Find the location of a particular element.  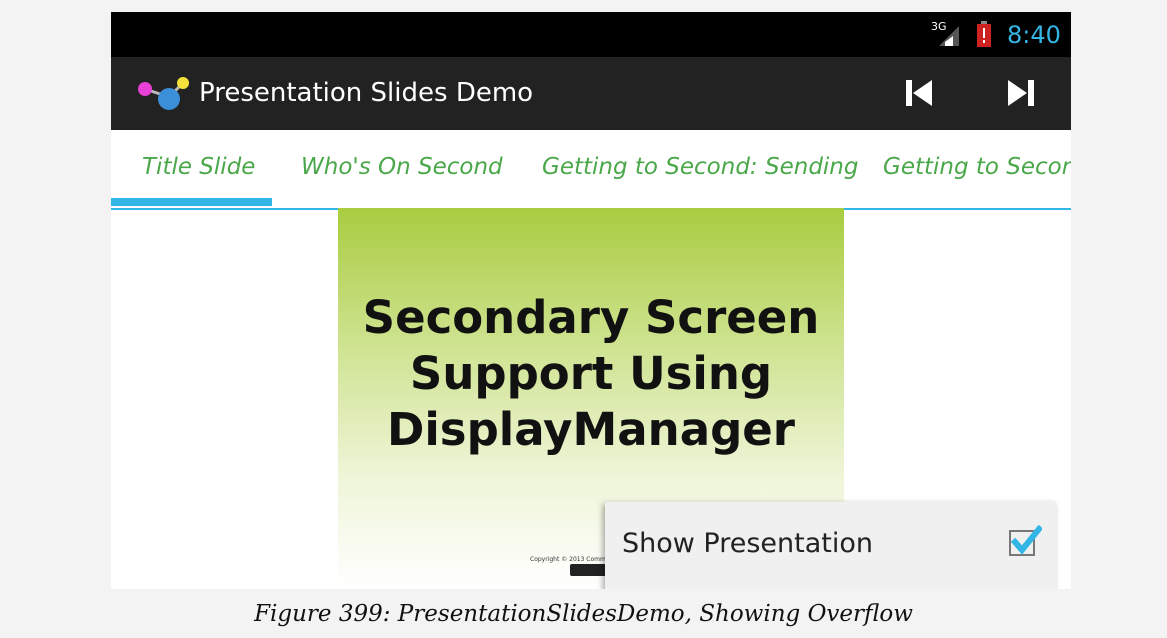

overflow-menu: Show Presentation is located at coordinates (830, 545).